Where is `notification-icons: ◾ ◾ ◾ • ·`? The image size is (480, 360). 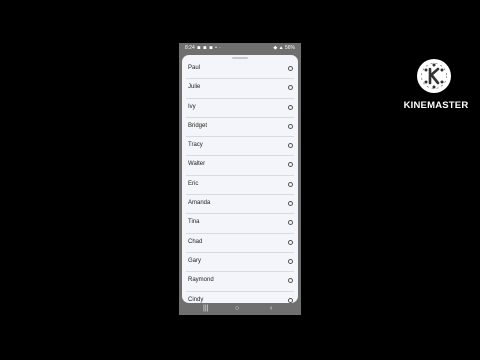 notification-icons: ◾ ◾ ◾ • · is located at coordinates (209, 48).